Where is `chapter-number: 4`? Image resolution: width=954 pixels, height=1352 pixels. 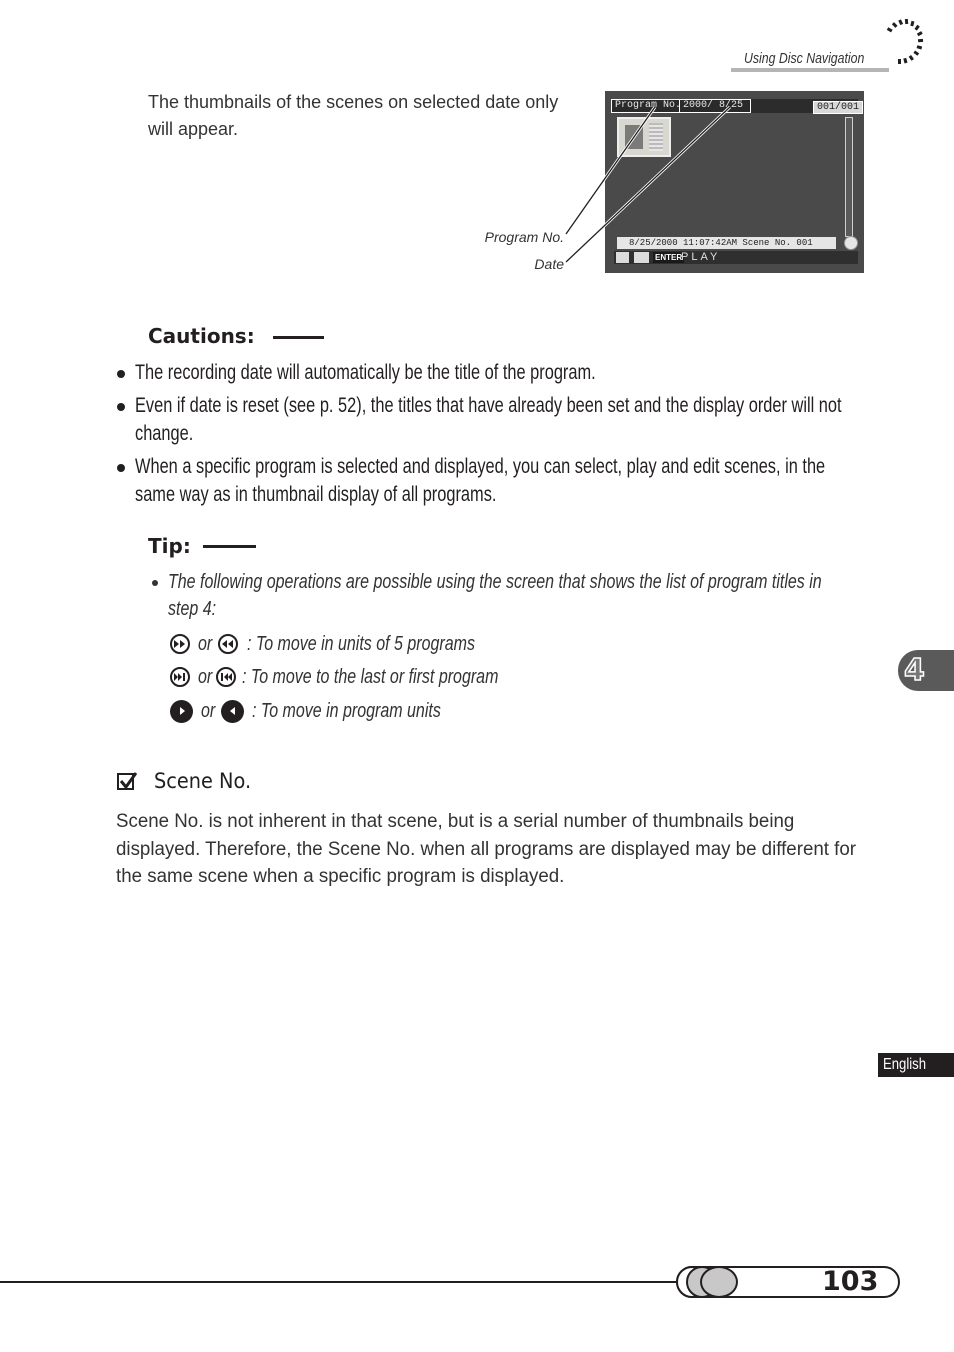
chapter-number: 4 is located at coordinates (914, 670).